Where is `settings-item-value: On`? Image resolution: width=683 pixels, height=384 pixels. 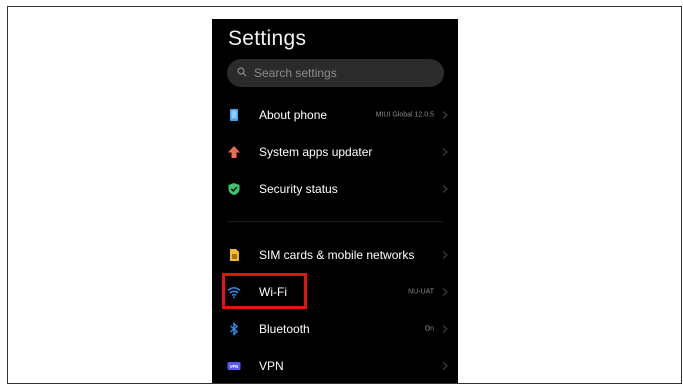
settings-item-value: On is located at coordinates (429, 329).